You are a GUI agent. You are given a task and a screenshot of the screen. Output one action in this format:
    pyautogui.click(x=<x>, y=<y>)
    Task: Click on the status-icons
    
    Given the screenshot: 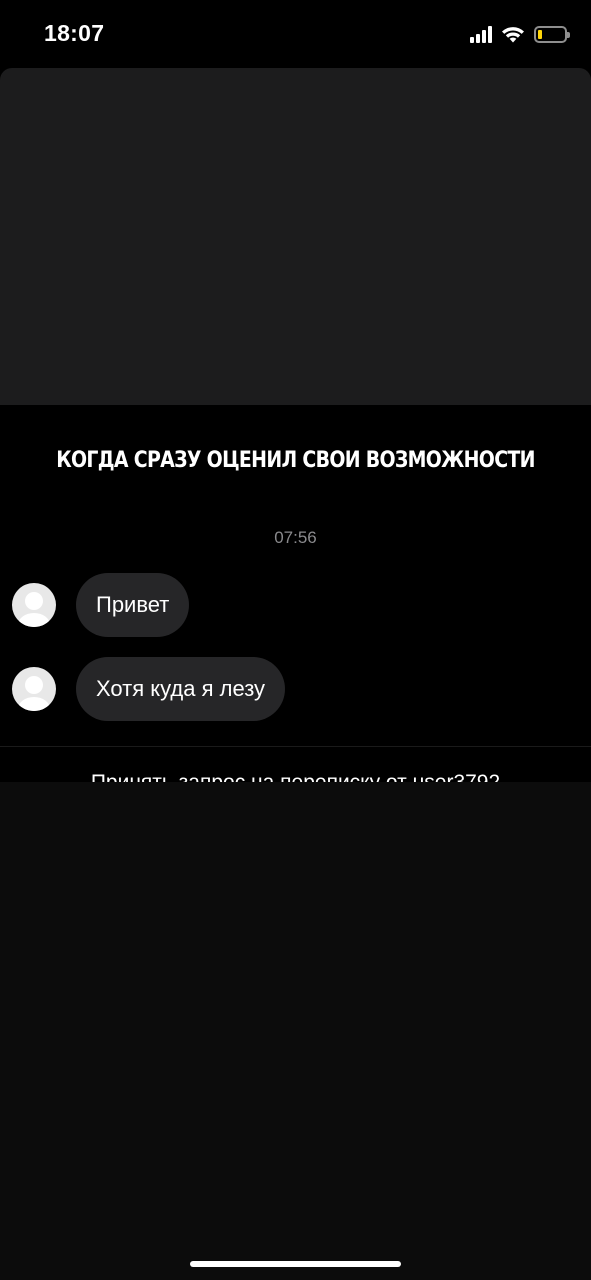 What is the action you would take?
    pyautogui.click(x=520, y=34)
    